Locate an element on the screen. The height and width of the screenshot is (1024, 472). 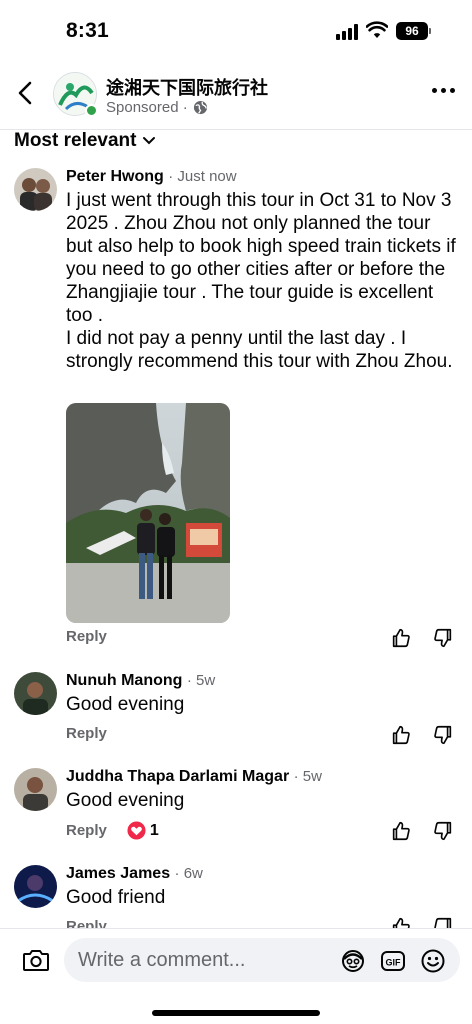
chevron-down-icon is located at coordinates (149, 141).